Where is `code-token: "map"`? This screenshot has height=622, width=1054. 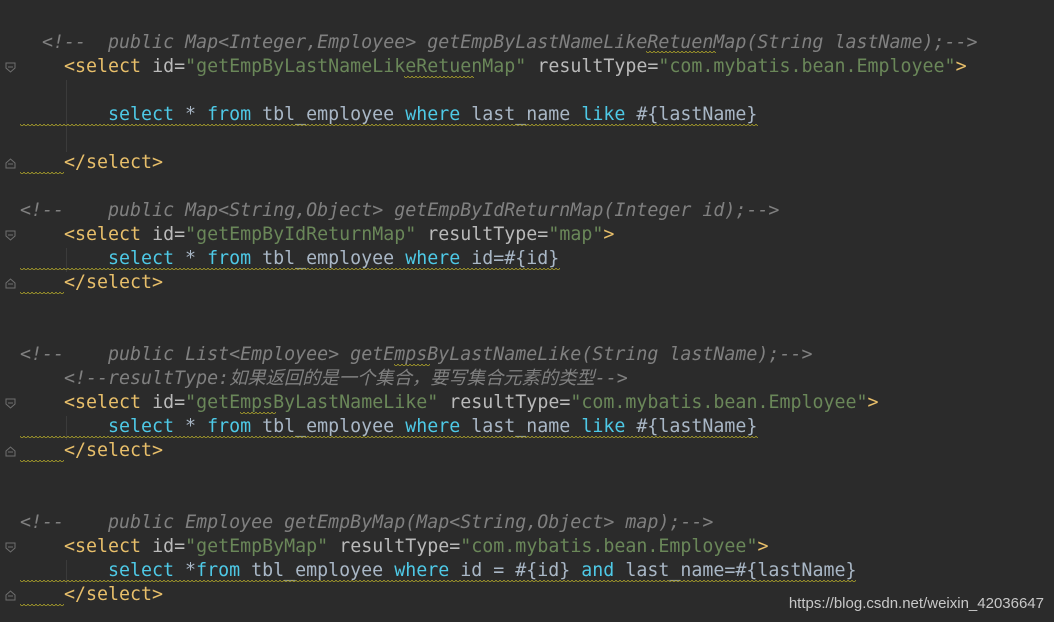
code-token: "map" is located at coordinates (576, 234).